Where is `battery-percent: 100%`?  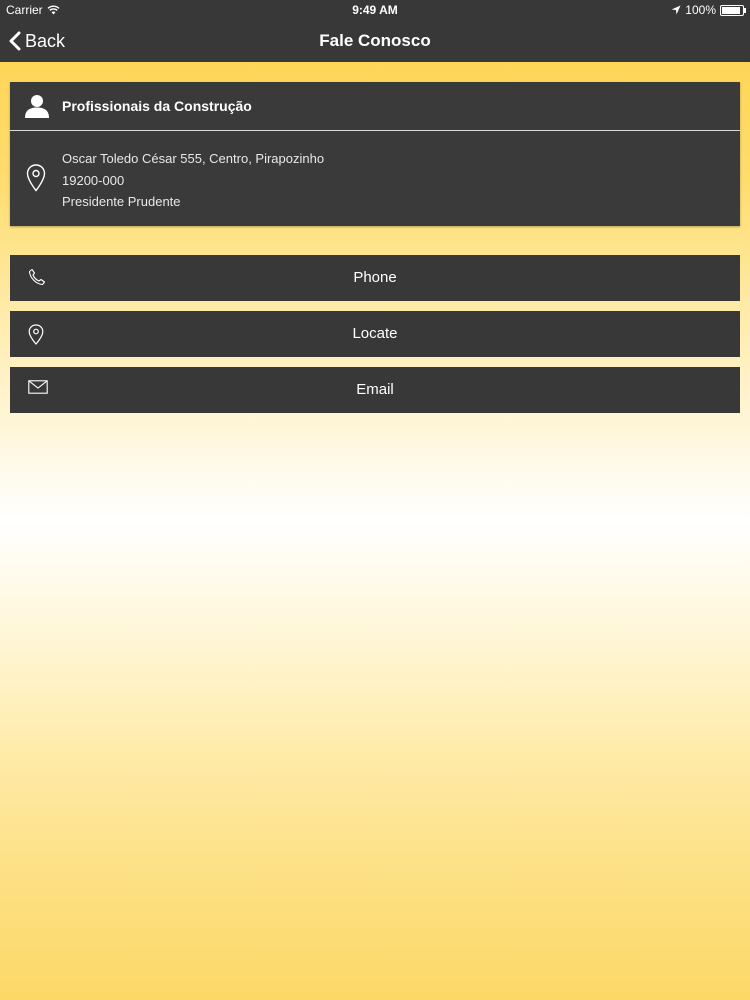 battery-percent: 100% is located at coordinates (700, 10).